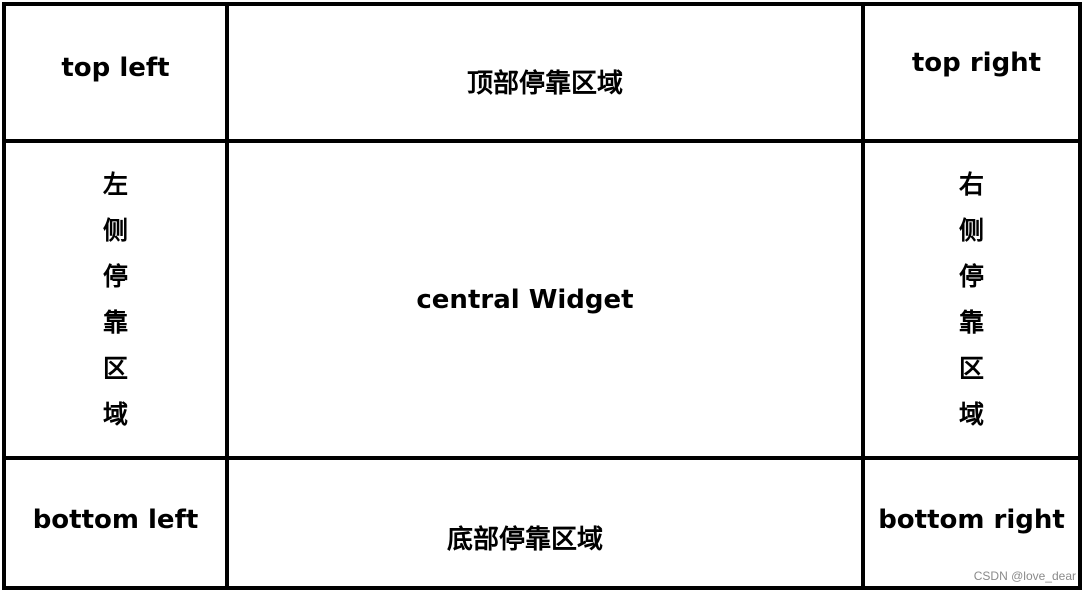  I want to click on central-widget-label: central Widget, so click(525, 299).